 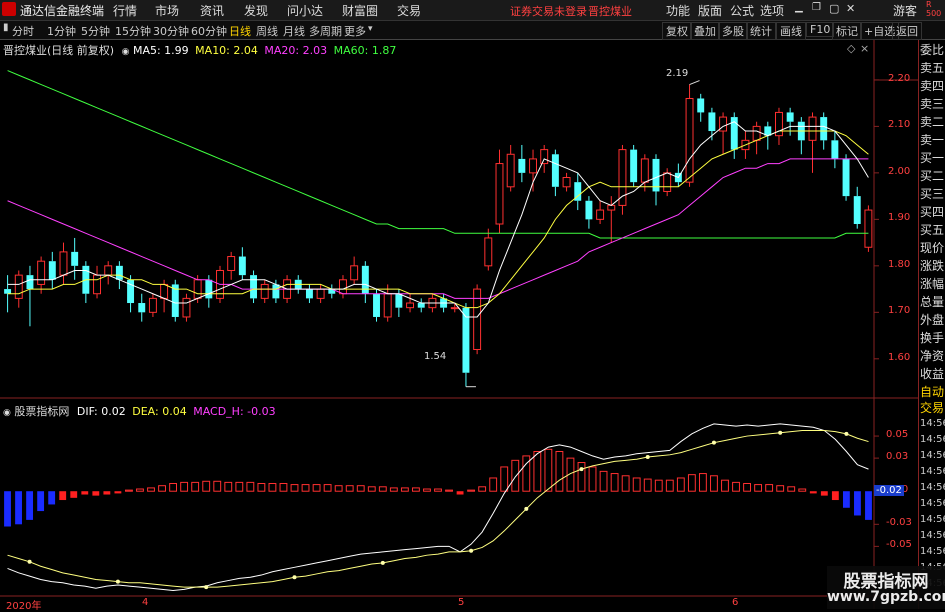 What do you see at coordinates (932, 212) in the screenshot?
I see `quote-field-label: 买四` at bounding box center [932, 212].